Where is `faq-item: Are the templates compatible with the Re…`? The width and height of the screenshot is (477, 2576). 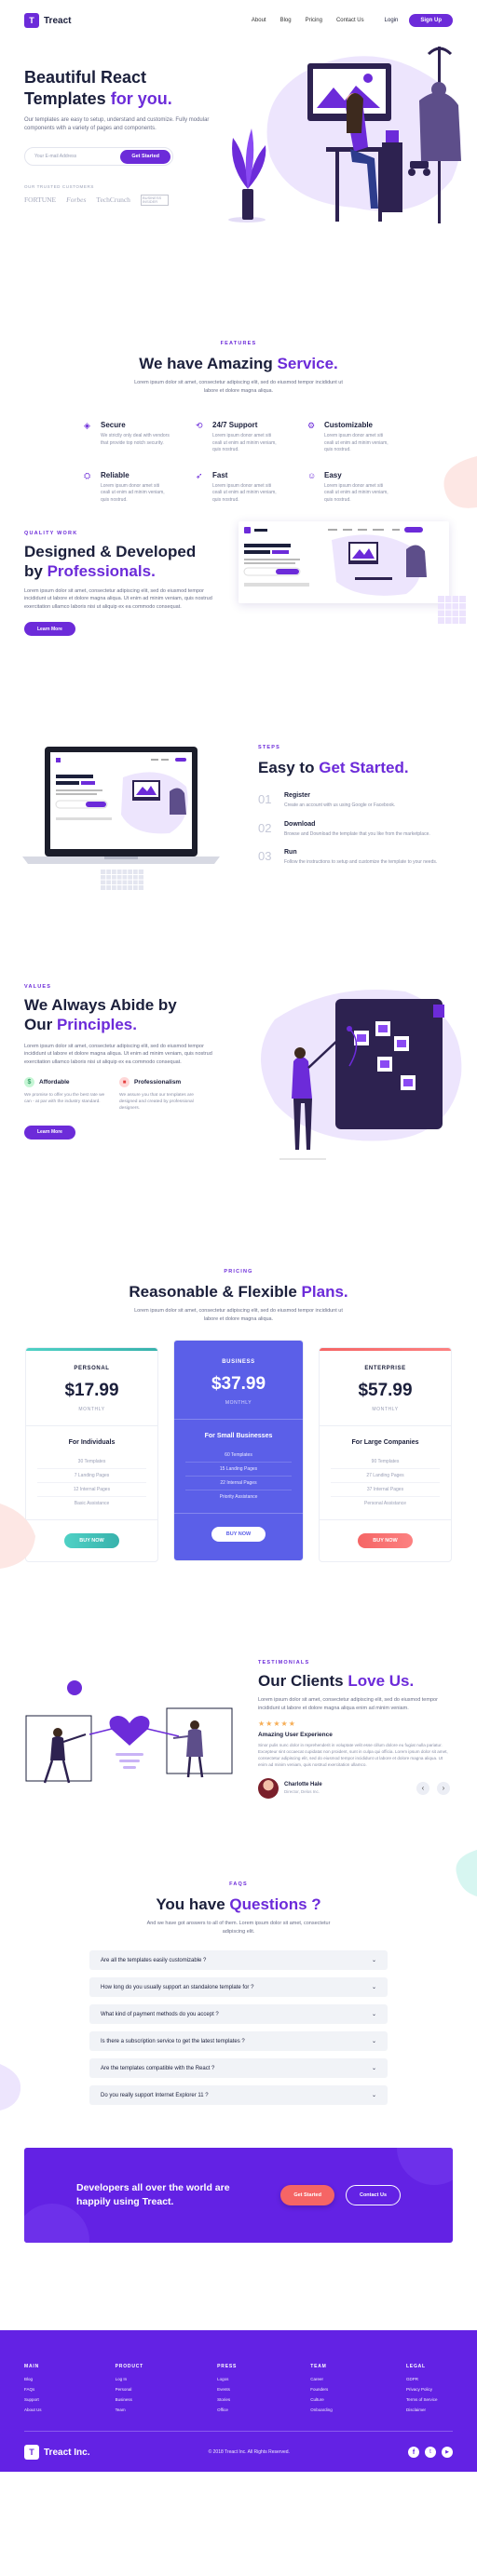 faq-item: Are the templates compatible with the Re… is located at coordinates (238, 2068).